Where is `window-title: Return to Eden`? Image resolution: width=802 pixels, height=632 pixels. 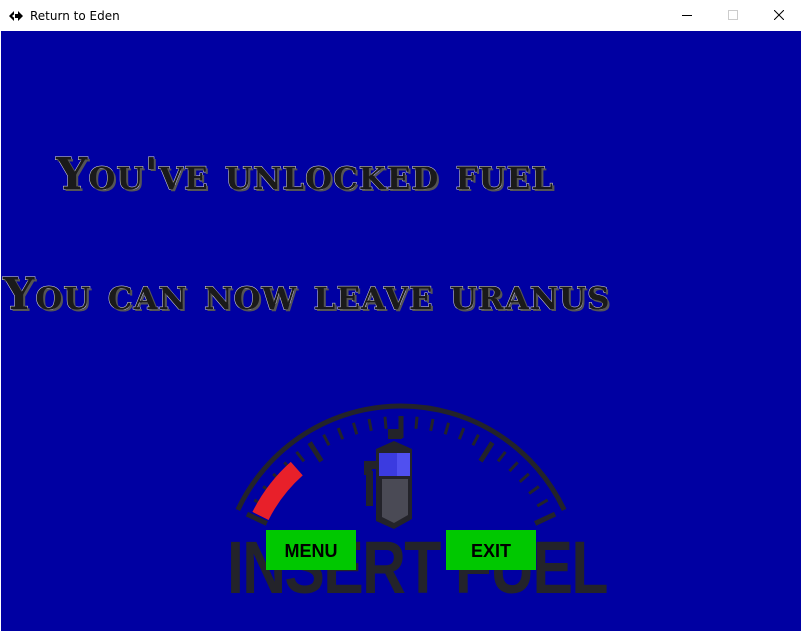
window-title: Return to Eden is located at coordinates (75, 16).